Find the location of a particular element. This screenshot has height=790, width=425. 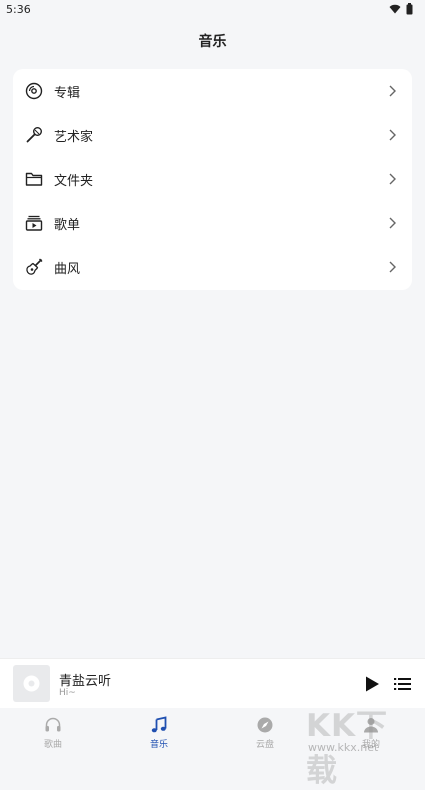

album-art is located at coordinates (31, 683).